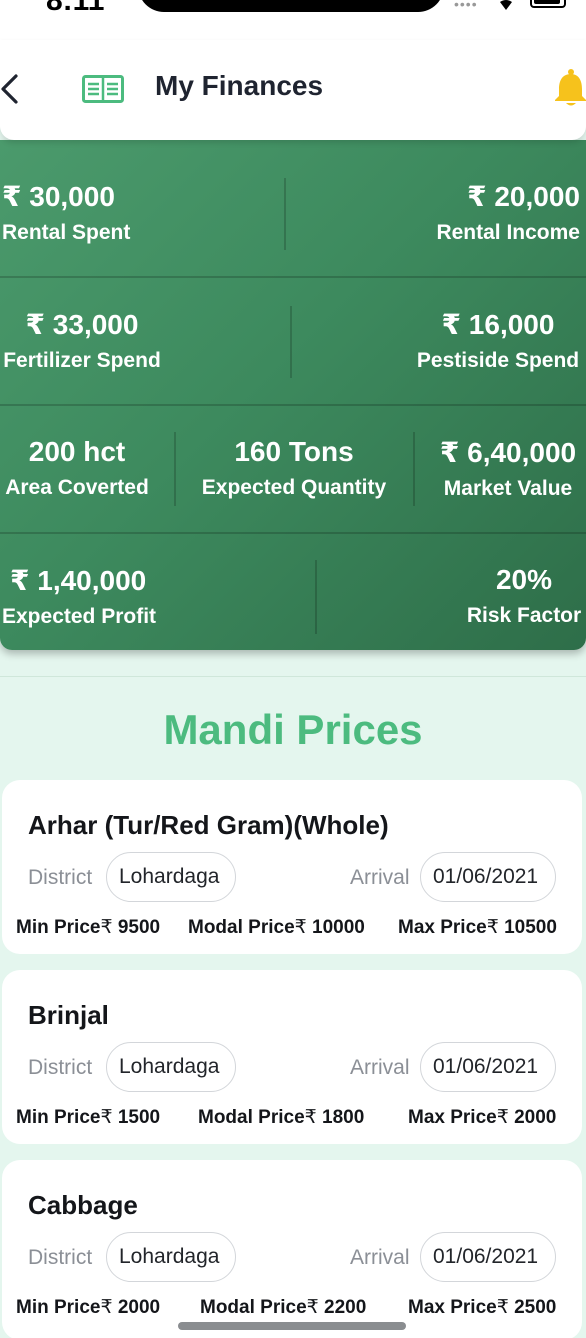  What do you see at coordinates (291, 6) in the screenshot?
I see `device-notch` at bounding box center [291, 6].